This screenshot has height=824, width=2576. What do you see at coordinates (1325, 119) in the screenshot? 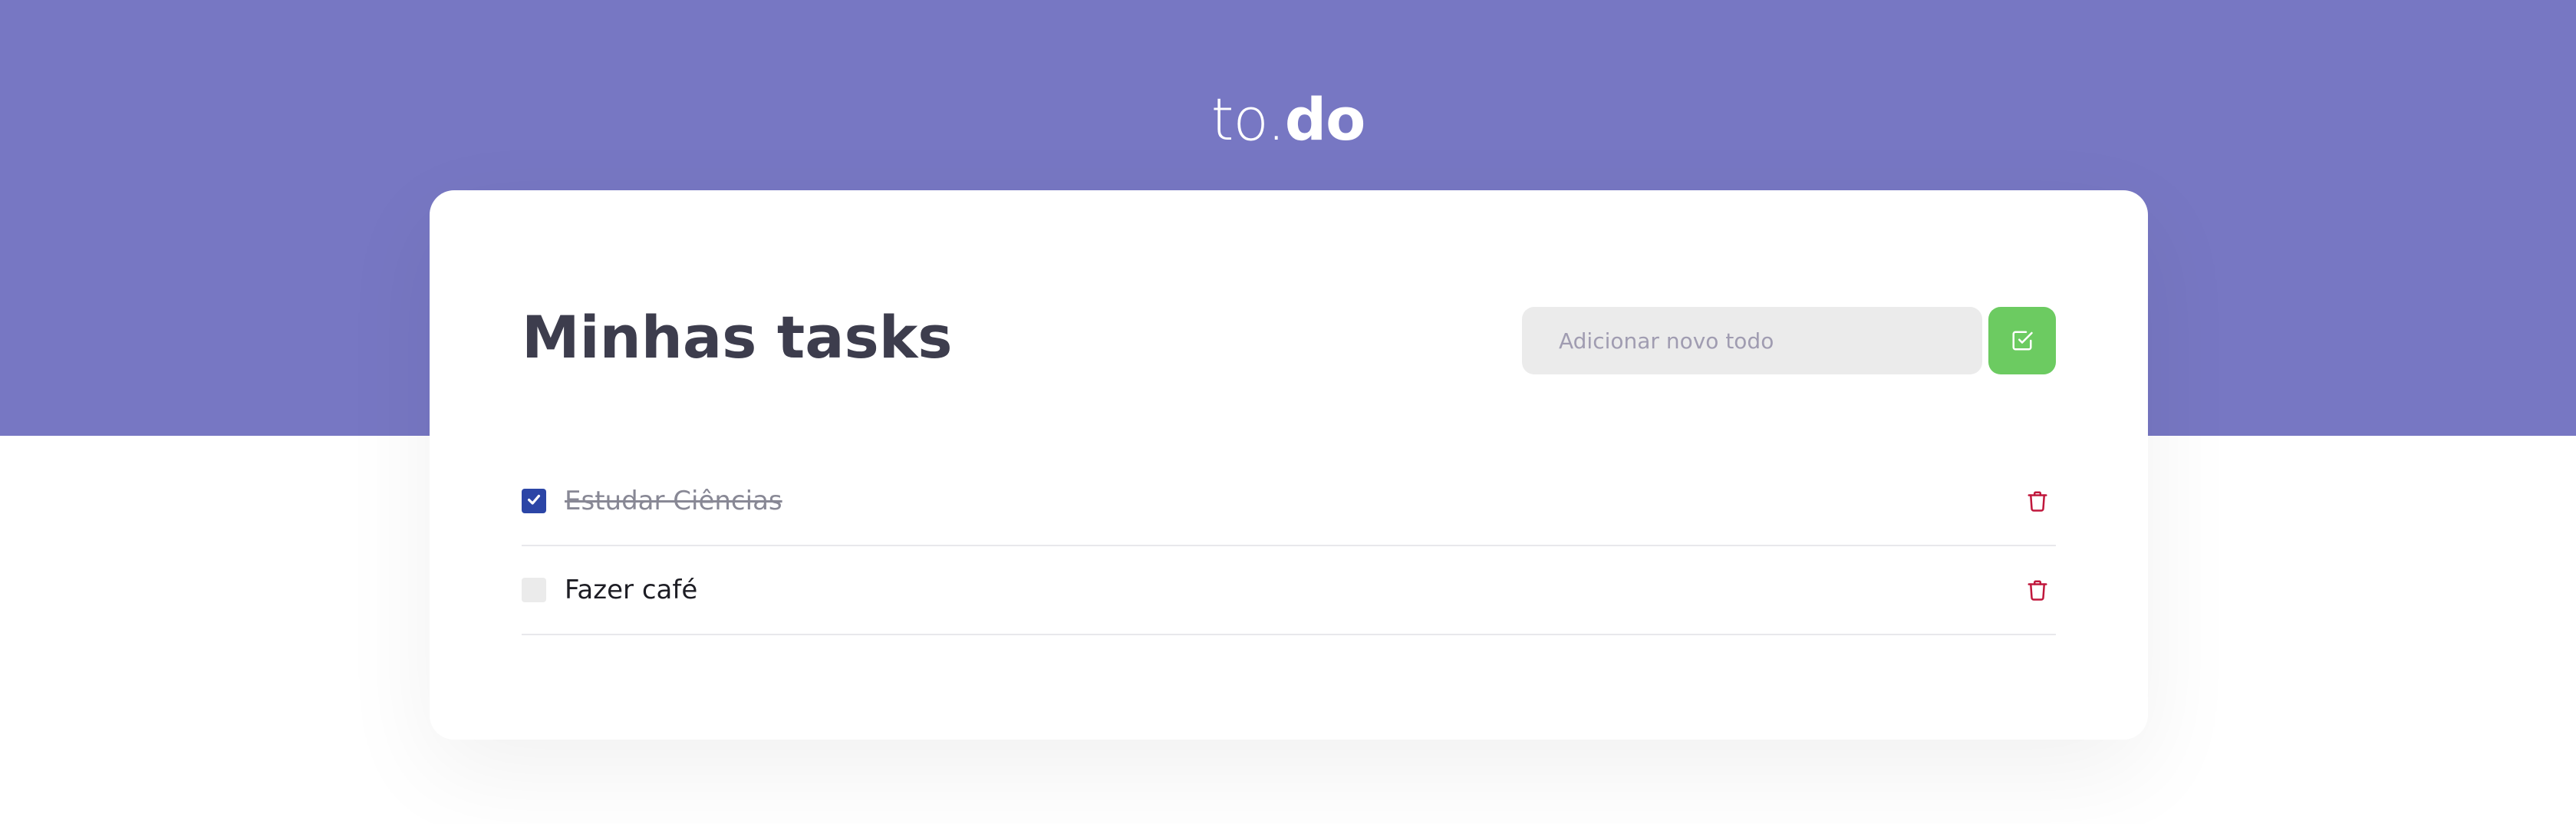
I see `logo-bold-text: do` at bounding box center [1325, 119].